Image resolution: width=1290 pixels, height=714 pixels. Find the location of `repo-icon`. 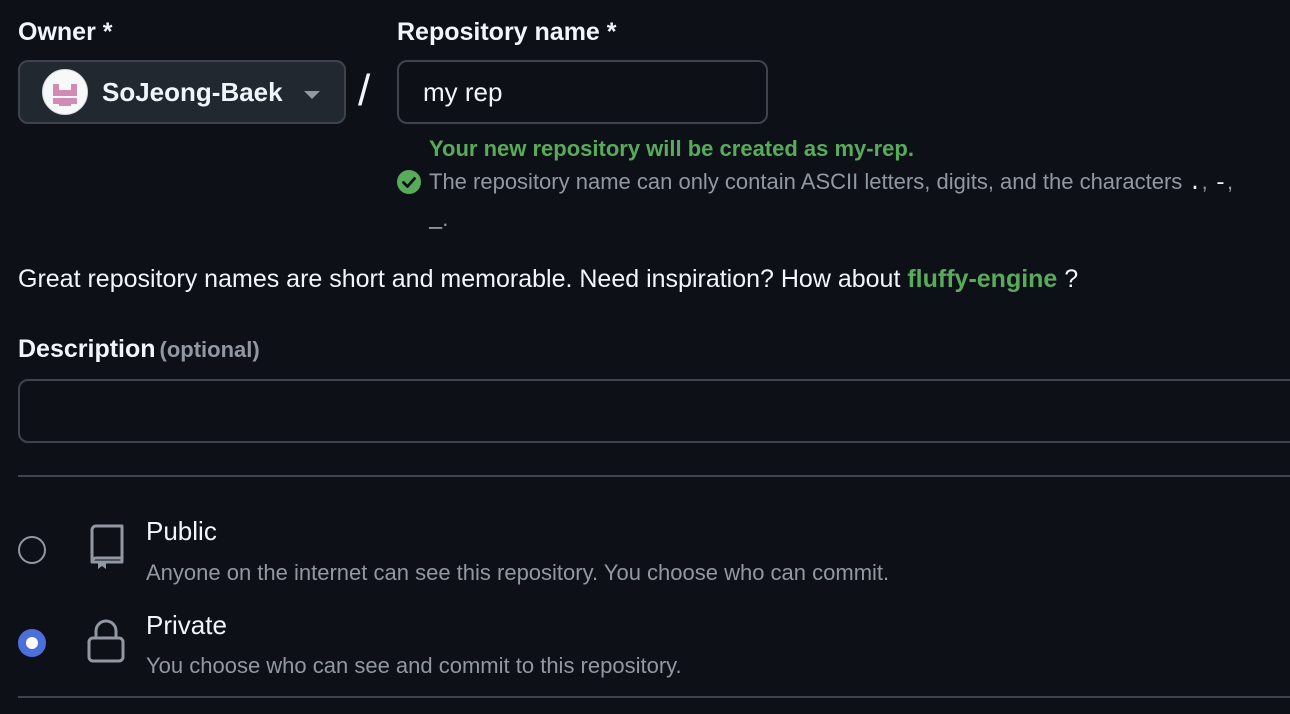

repo-icon is located at coordinates (107, 546).